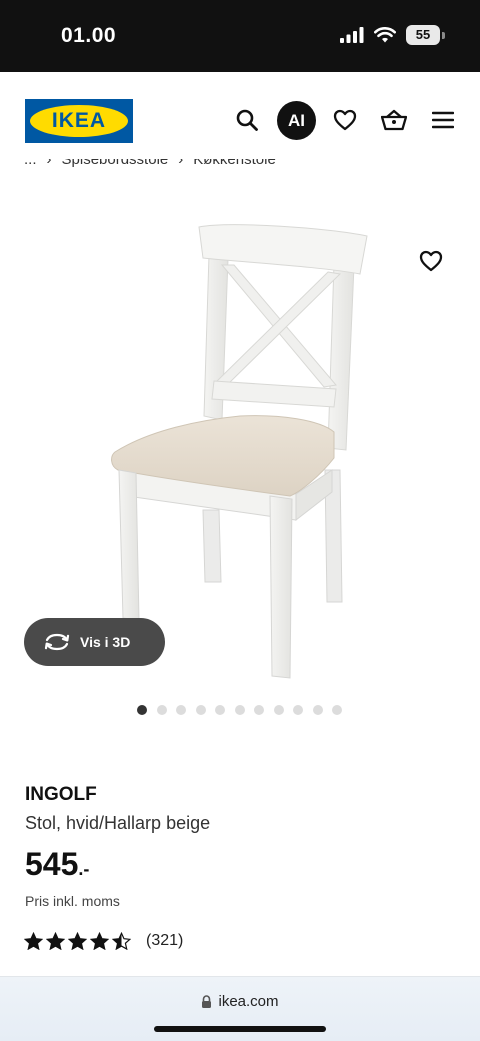 This screenshot has width=480, height=1041. What do you see at coordinates (224, 169) in the screenshot?
I see `breadcrumb: ... › Spisebordsstole › Køkkenstole` at bounding box center [224, 169].